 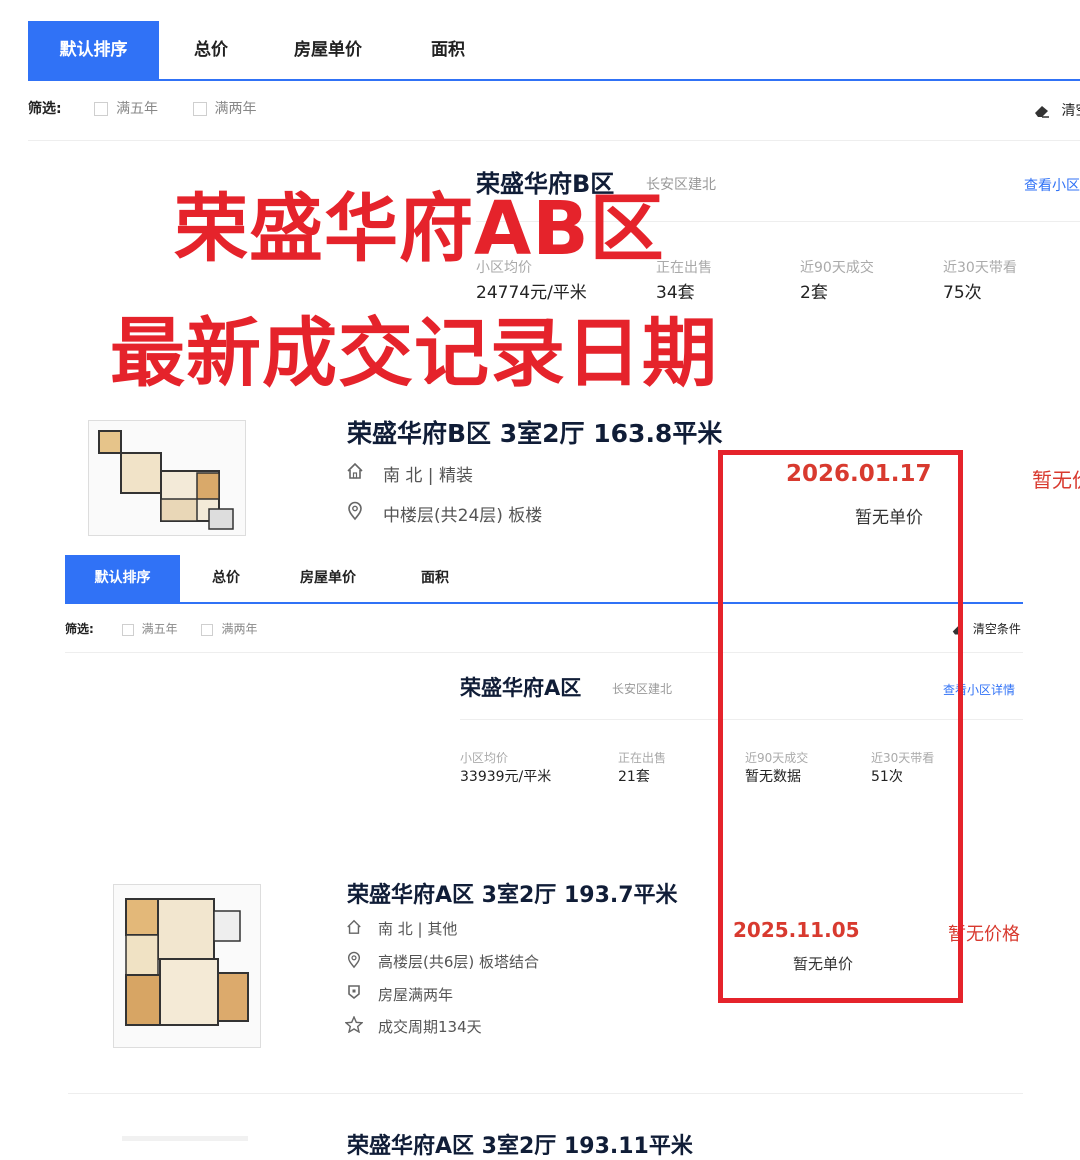 What do you see at coordinates (642, 758) in the screenshot?
I see `stat-label: 正在出售` at bounding box center [642, 758].